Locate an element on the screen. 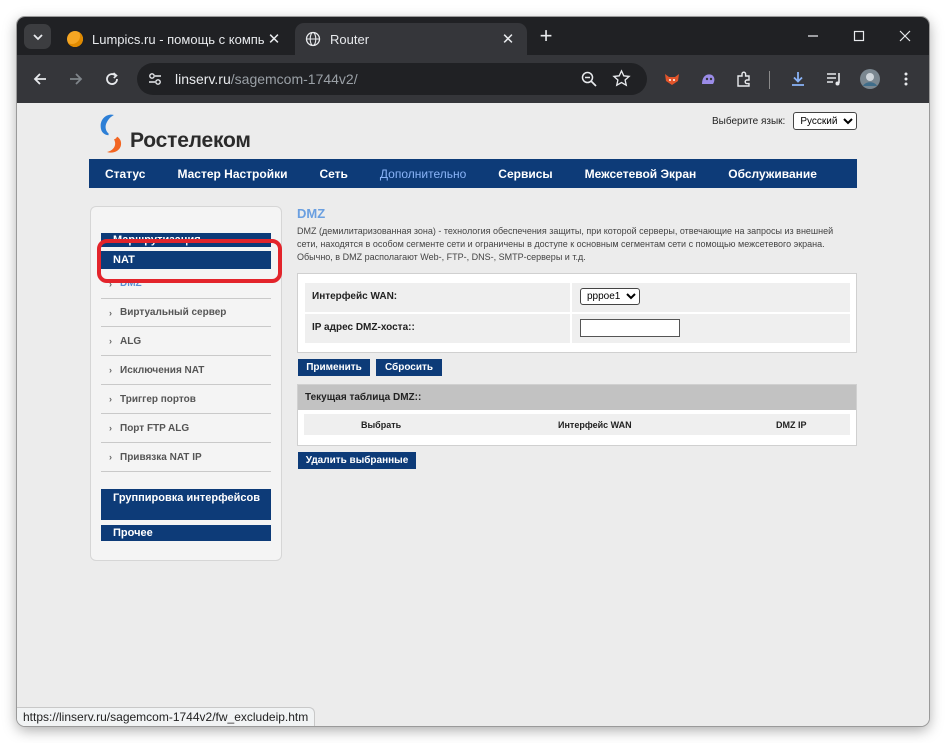 The width and height of the screenshot is (946, 743). bookmark-star-icon is located at coordinates (621, 81).